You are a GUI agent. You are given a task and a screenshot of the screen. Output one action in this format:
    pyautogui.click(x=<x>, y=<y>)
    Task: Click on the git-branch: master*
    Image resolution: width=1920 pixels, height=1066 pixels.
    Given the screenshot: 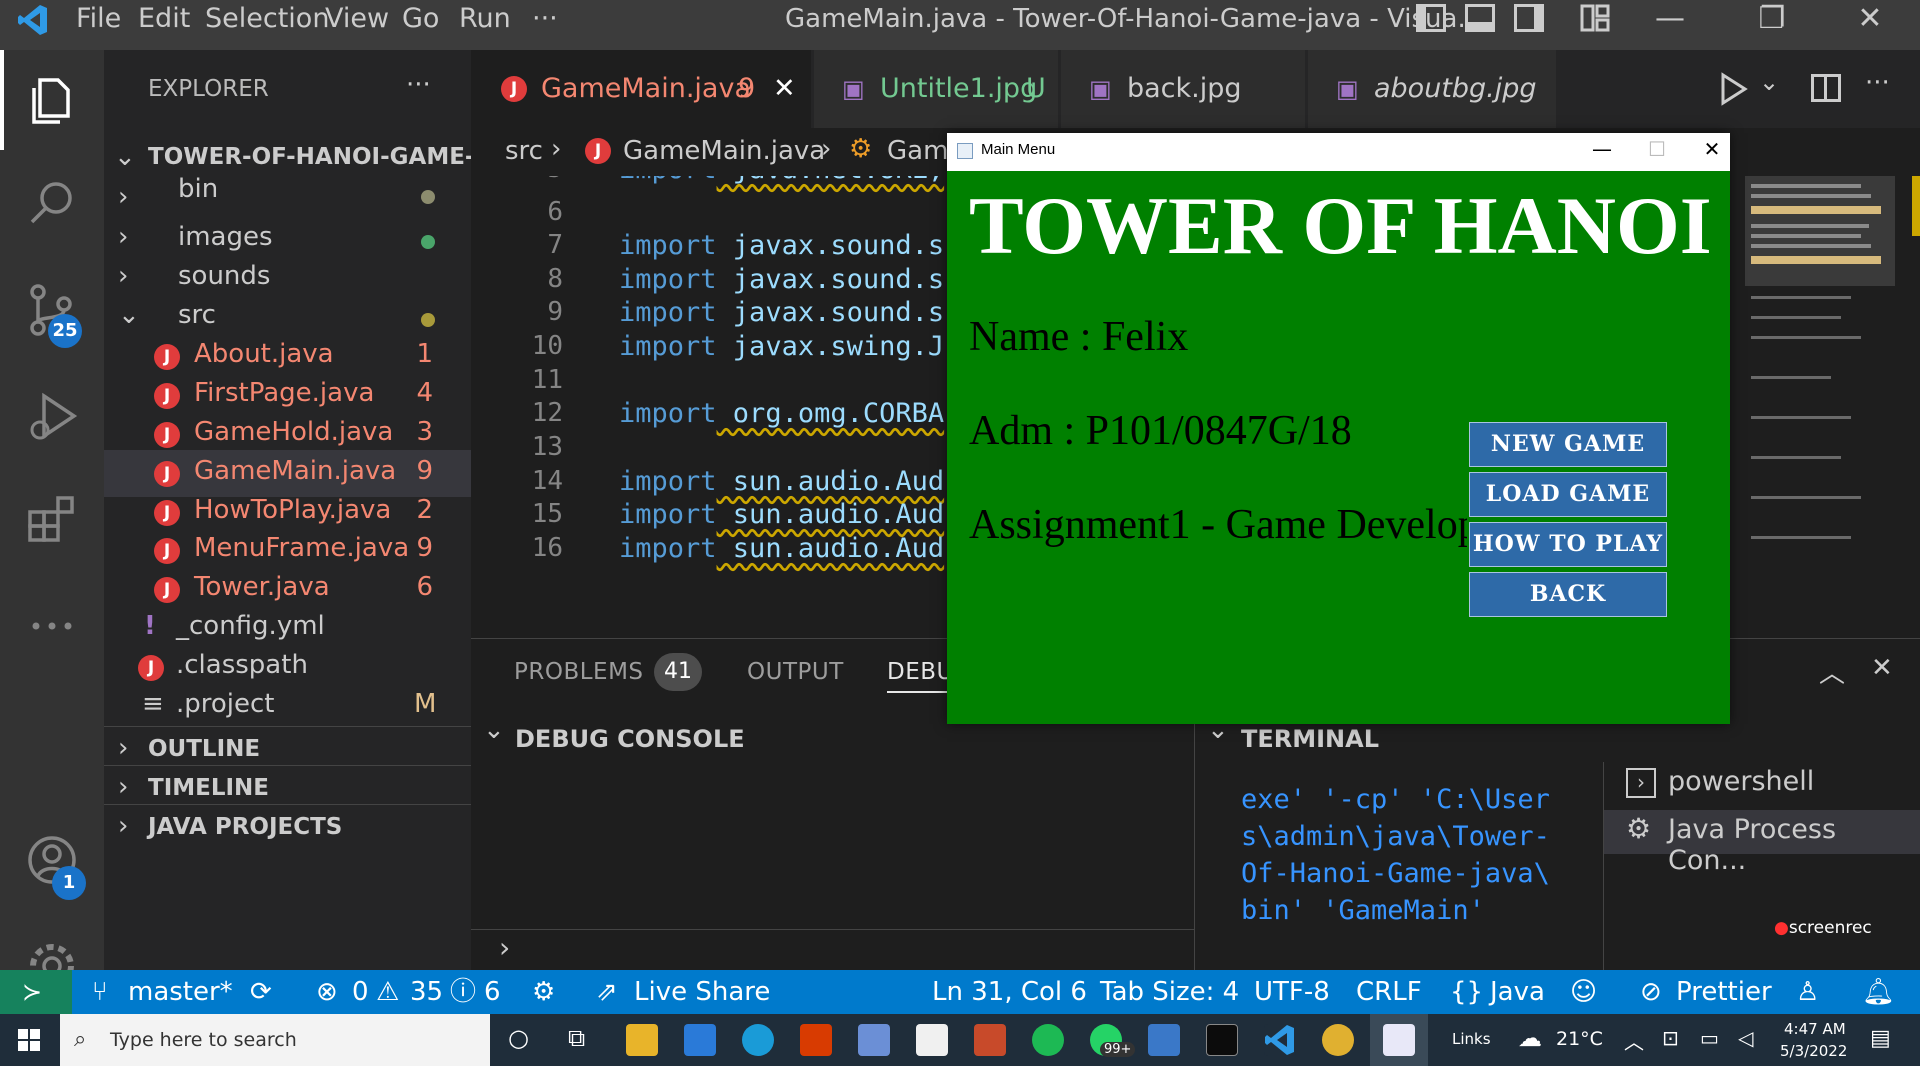 What is the action you would take?
    pyautogui.click(x=180, y=992)
    